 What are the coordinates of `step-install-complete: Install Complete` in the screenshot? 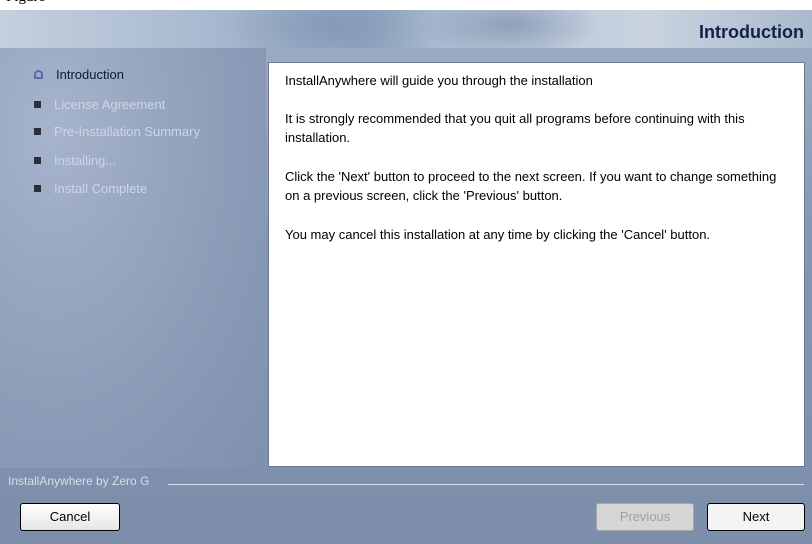 It's located at (90, 188).